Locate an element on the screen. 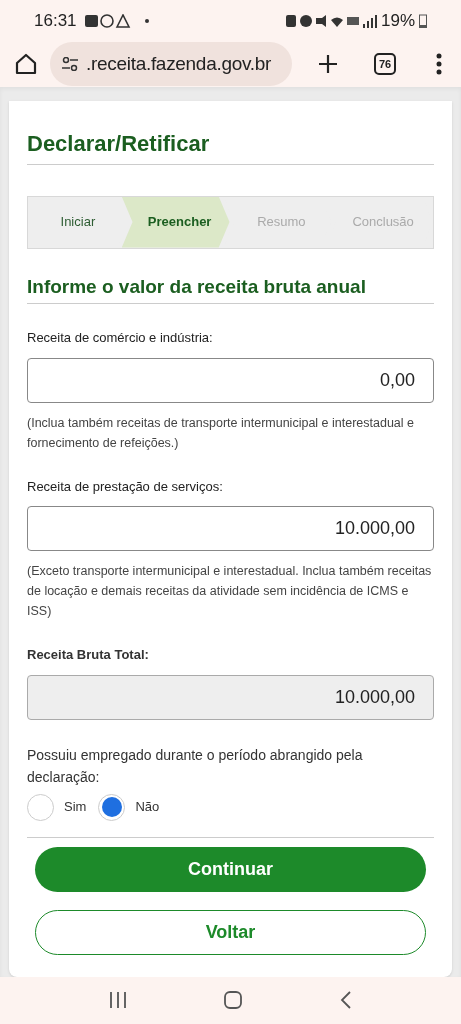  home-icon is located at coordinates (26, 64).